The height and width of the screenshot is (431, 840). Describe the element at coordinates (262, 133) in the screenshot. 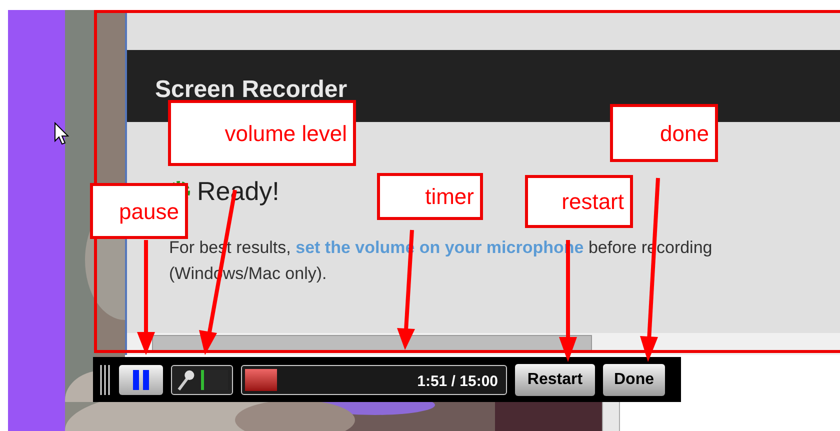

I see `callout-label: volume level` at that location.